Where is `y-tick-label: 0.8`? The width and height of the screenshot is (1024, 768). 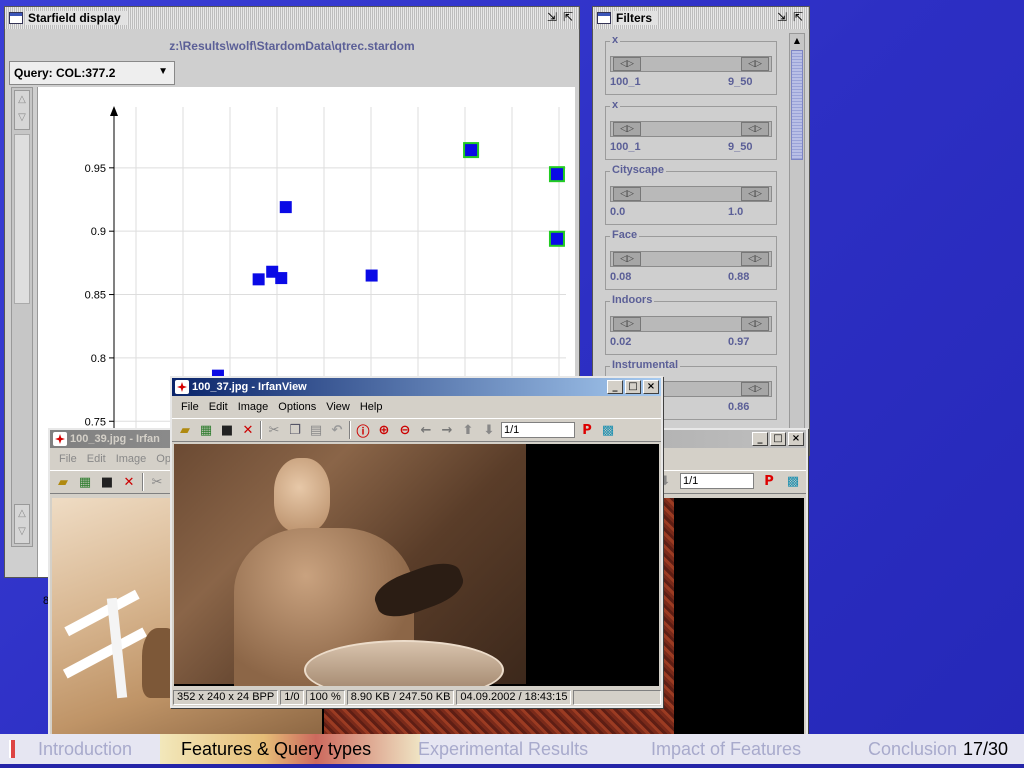
y-tick-label: 0.8 is located at coordinates (98, 359).